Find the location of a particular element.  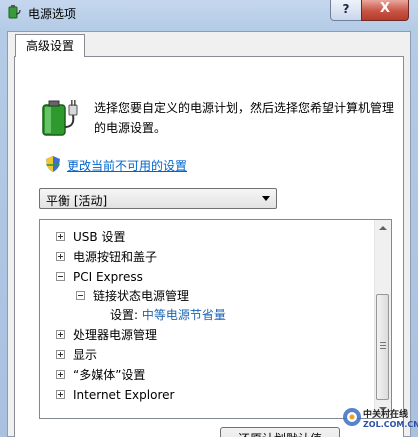

arrow-up-icon is located at coordinates (383, 228).